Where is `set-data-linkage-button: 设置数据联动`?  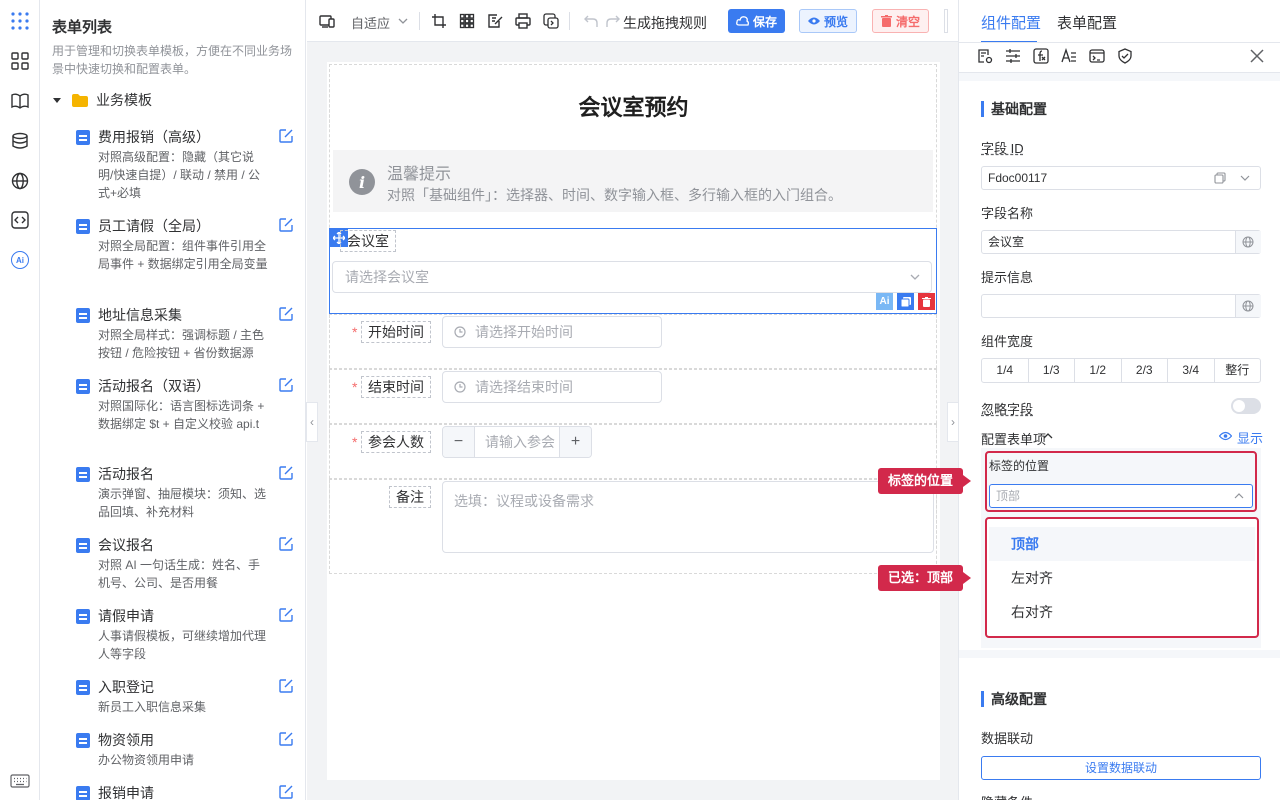
set-data-linkage-button: 设置数据联动 is located at coordinates (1121, 768).